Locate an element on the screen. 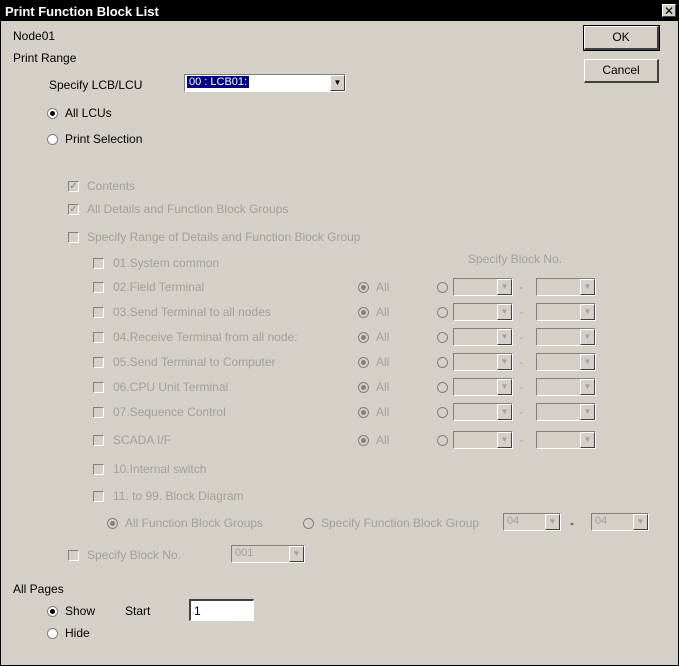 The height and width of the screenshot is (666, 679). fb-group-from-select: 04 ▼ is located at coordinates (532, 522).